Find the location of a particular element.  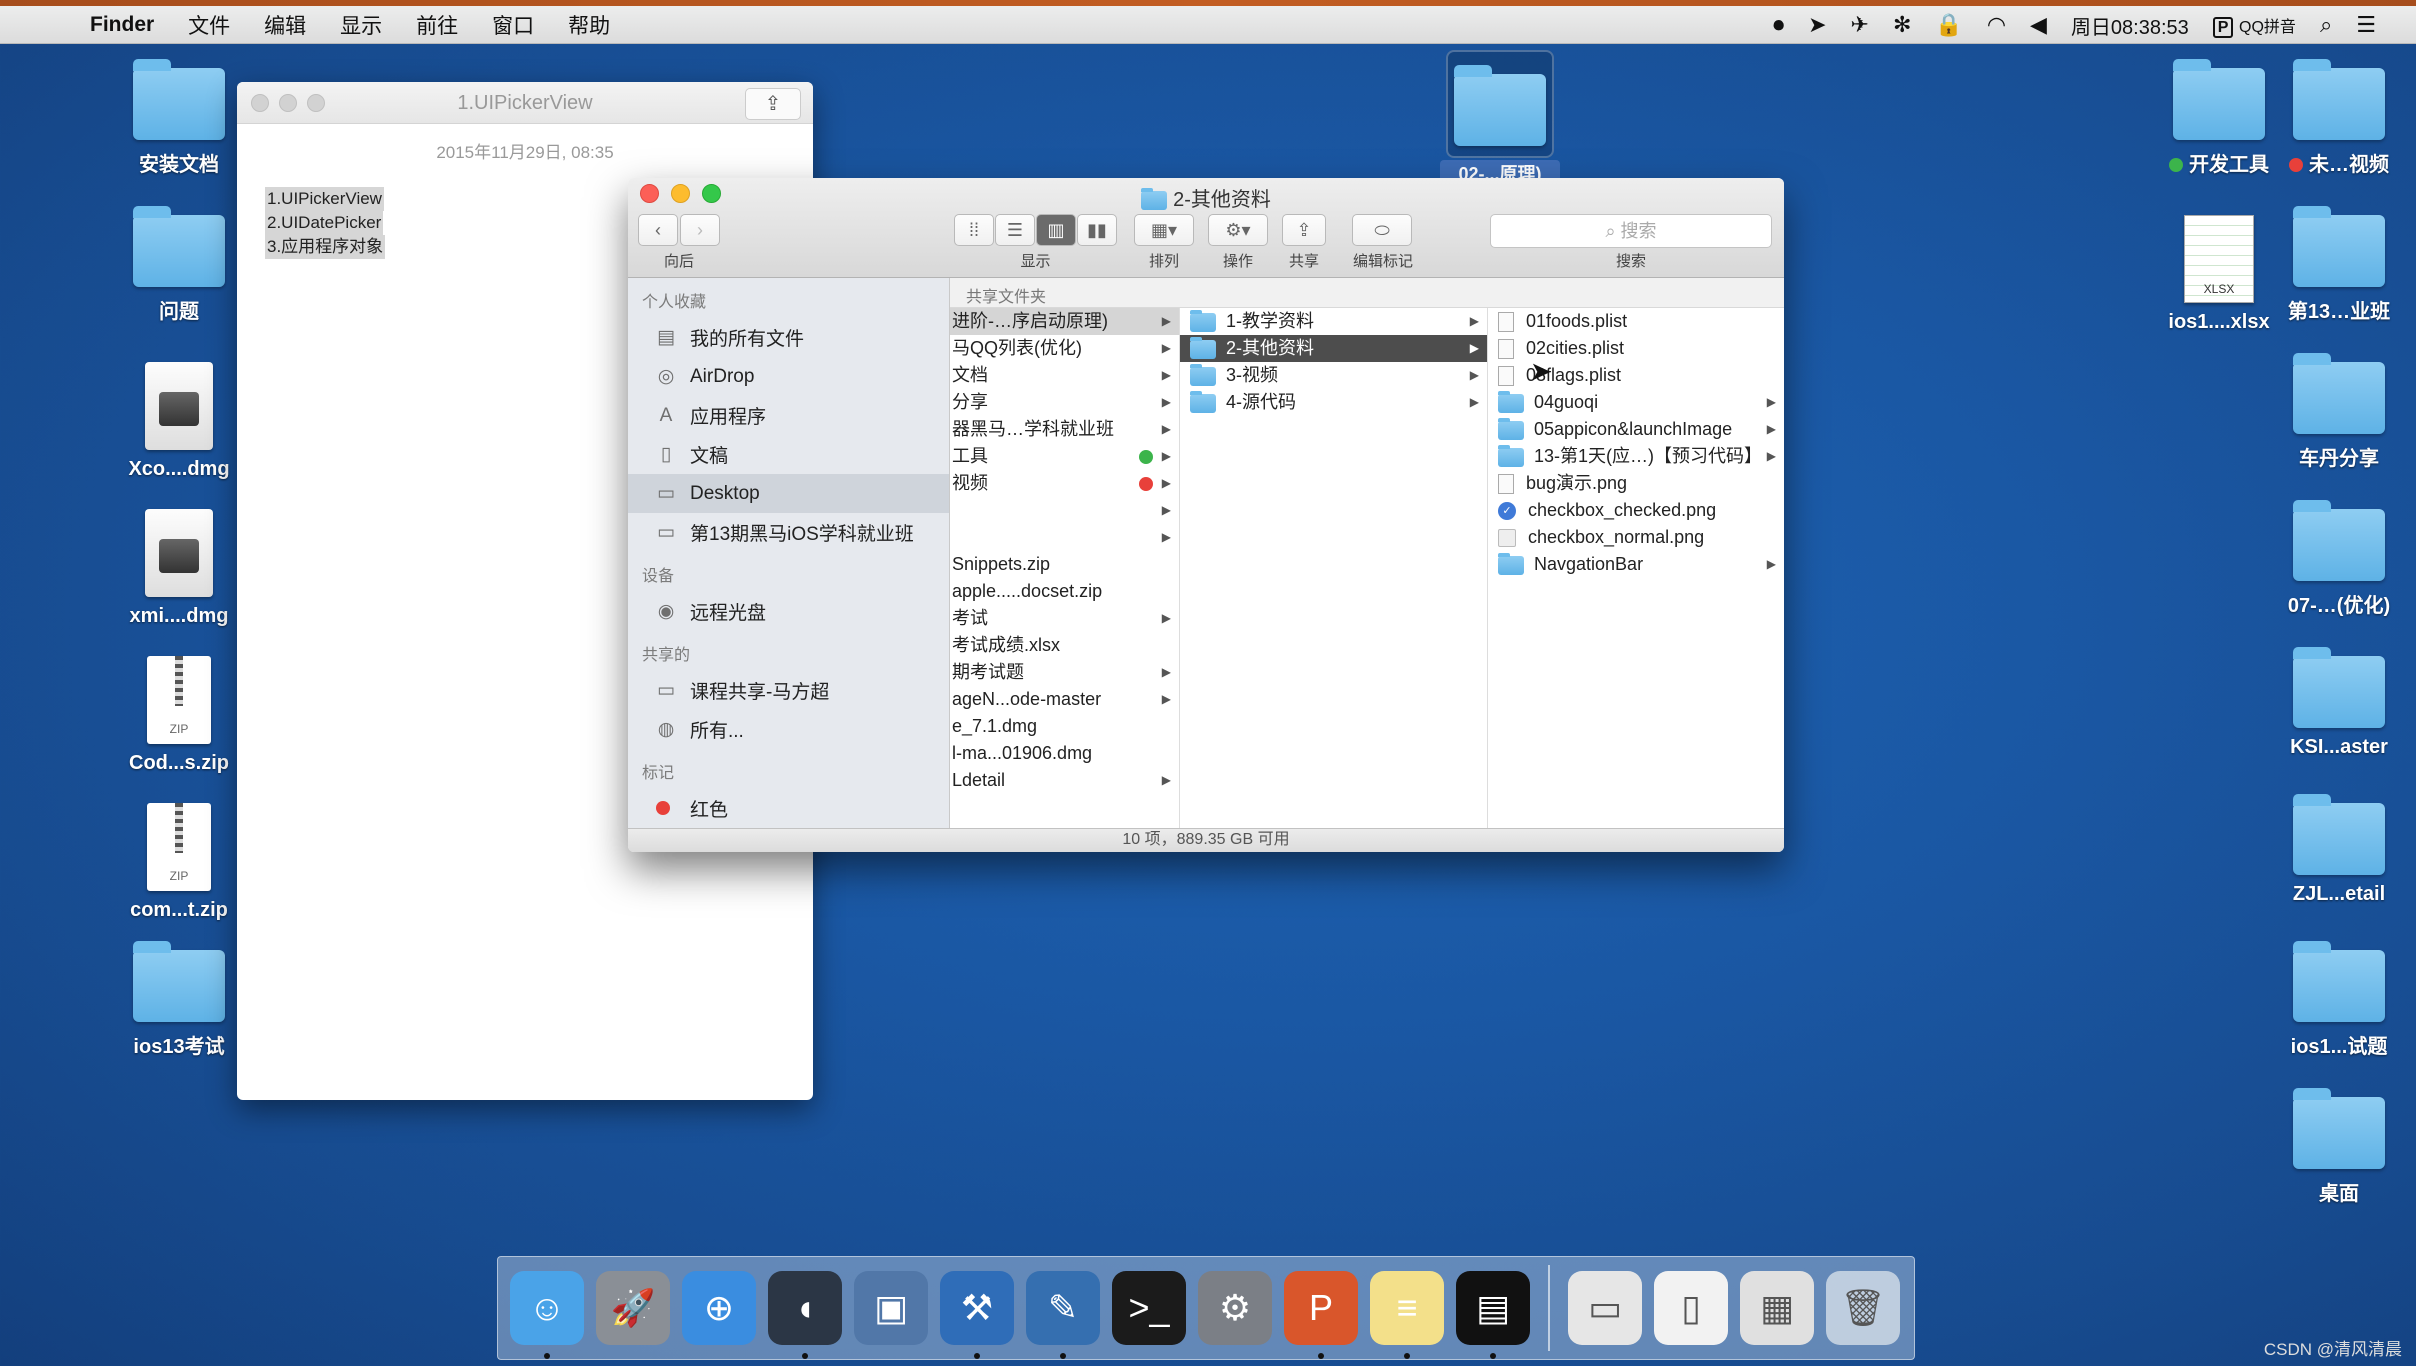

list-item: ✓ checkbox_checked.png is located at coordinates (1636, 510).